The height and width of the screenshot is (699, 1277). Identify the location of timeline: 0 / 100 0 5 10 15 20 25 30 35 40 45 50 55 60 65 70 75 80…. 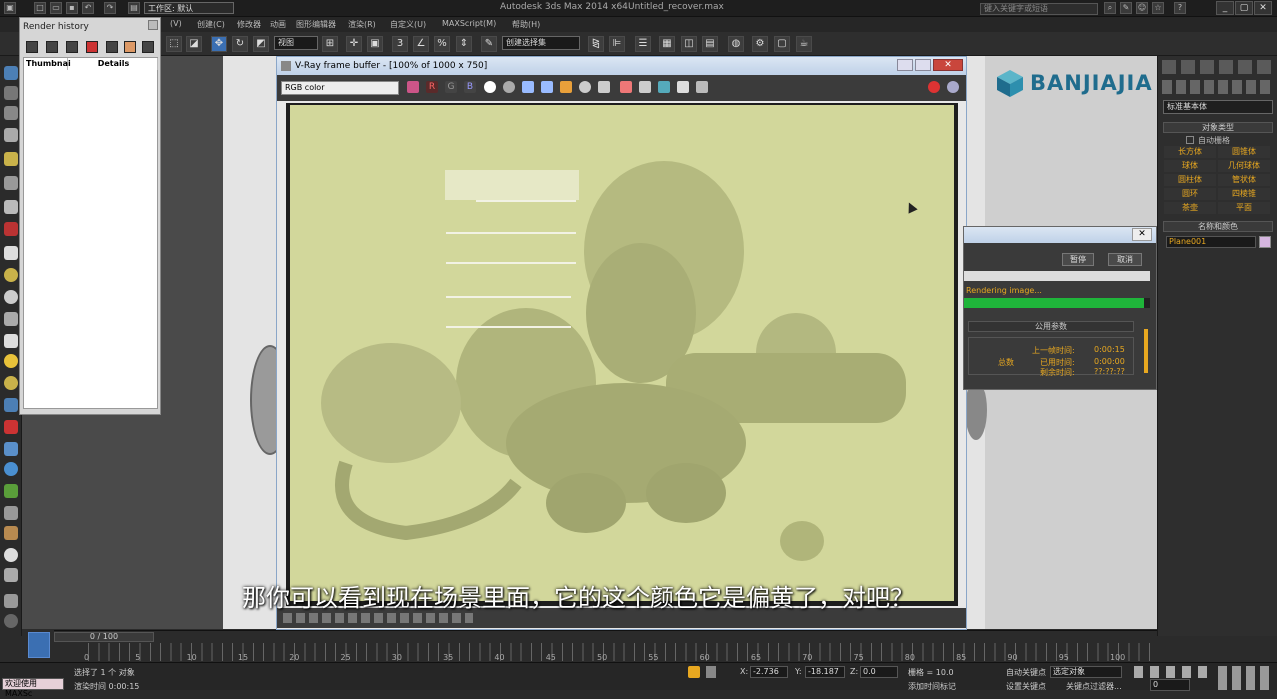
(605, 646).